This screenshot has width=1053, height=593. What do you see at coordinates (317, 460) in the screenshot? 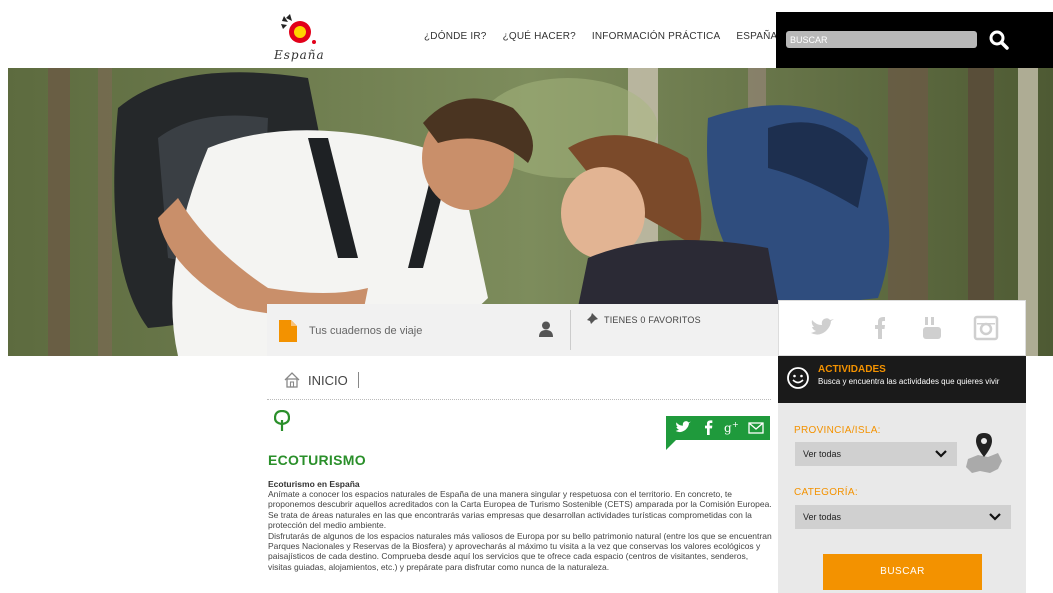
I see `section-title: ECOTURISMO` at bounding box center [317, 460].